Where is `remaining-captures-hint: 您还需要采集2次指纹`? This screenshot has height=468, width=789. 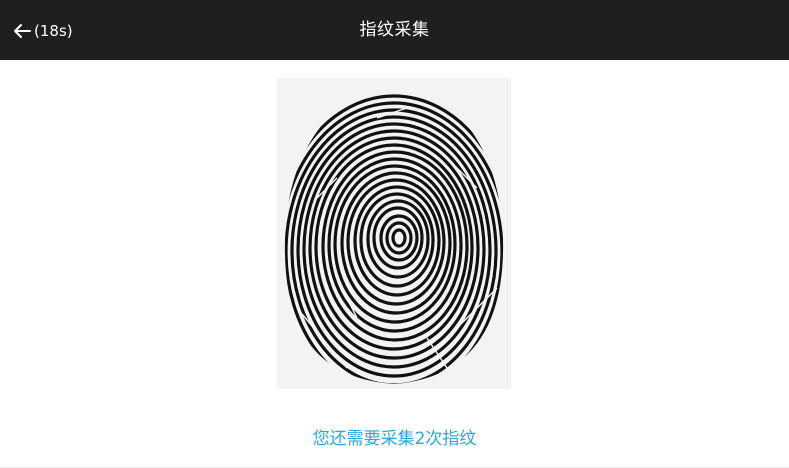
remaining-captures-hint: 您还需要采集2次指纹 is located at coordinates (394, 439).